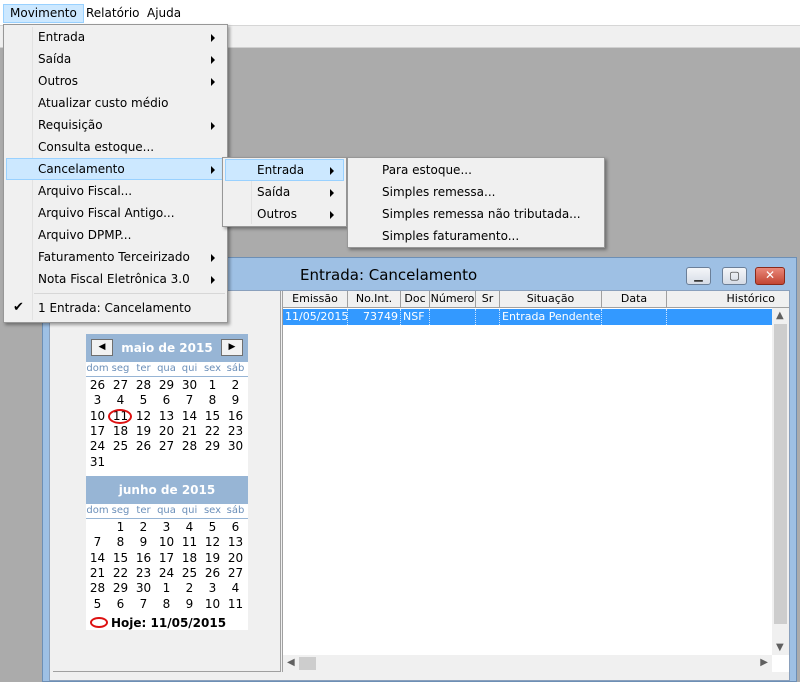 This screenshot has width=800, height=682. I want to click on calendar-day: 31, so click(97, 462).